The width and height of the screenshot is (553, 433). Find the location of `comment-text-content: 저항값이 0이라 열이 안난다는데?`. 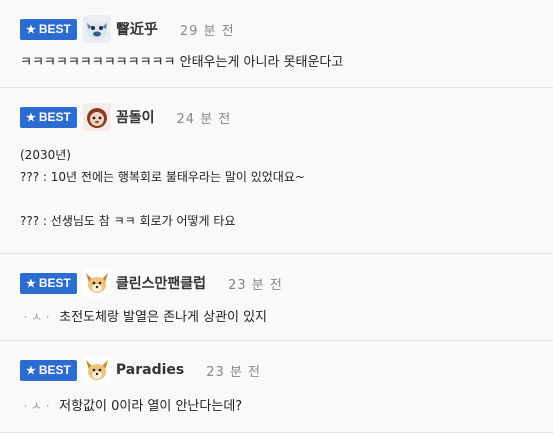

comment-text-content: 저항값이 0이라 열이 안난다는데? is located at coordinates (151, 406).